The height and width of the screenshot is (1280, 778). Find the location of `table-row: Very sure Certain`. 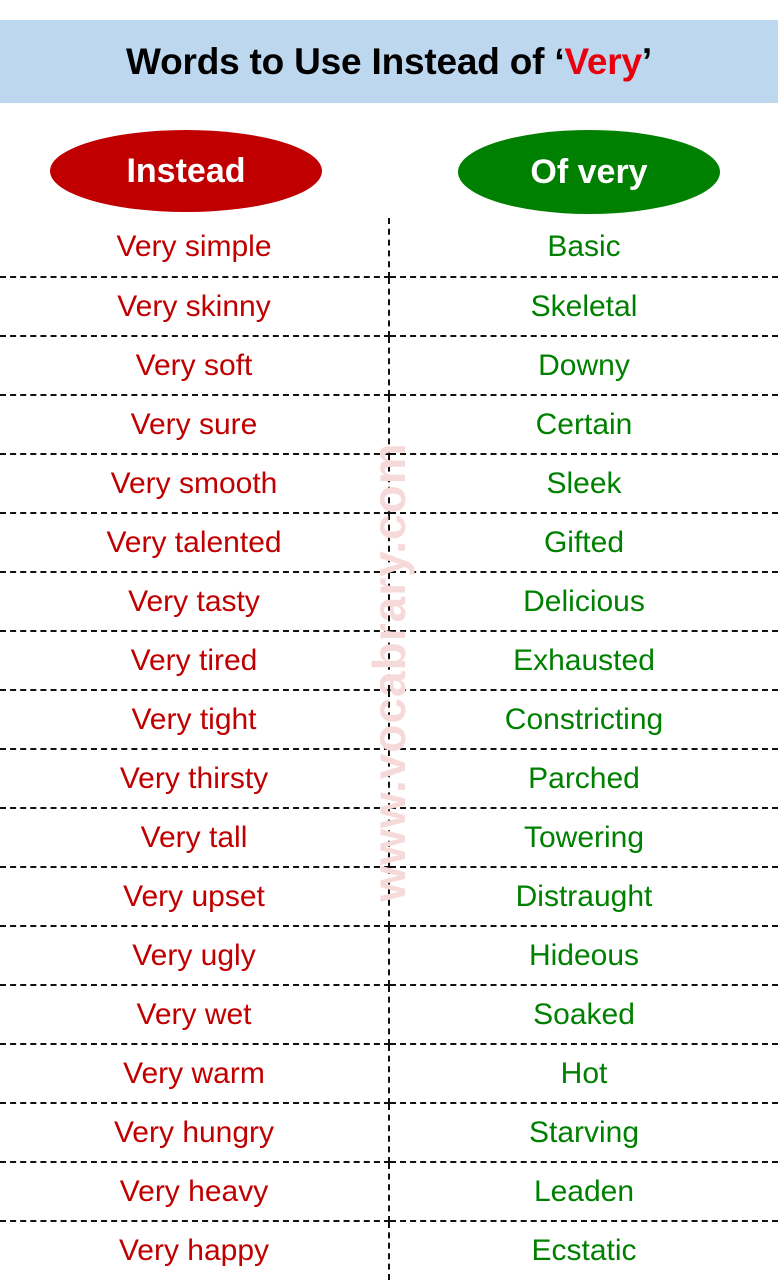

table-row: Very sure Certain is located at coordinates (389, 425).